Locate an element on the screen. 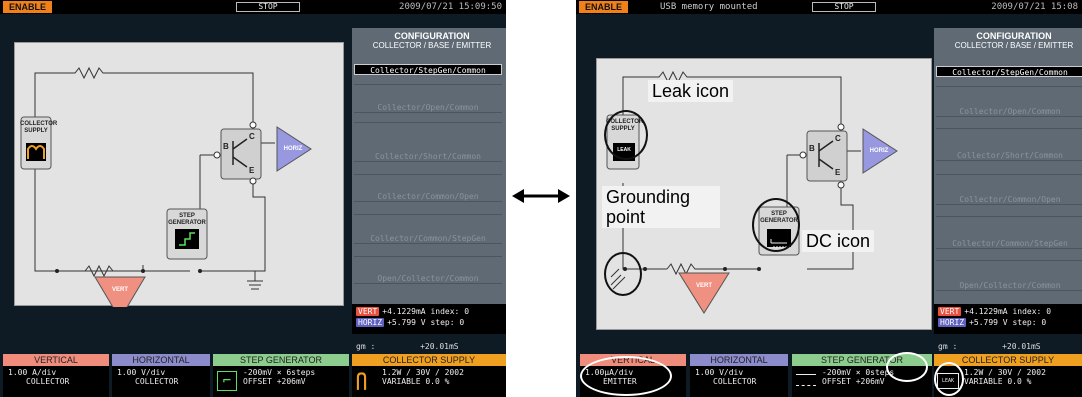  supply-rating: 1.2W / 30V / 2002 is located at coordinates (1005, 372).